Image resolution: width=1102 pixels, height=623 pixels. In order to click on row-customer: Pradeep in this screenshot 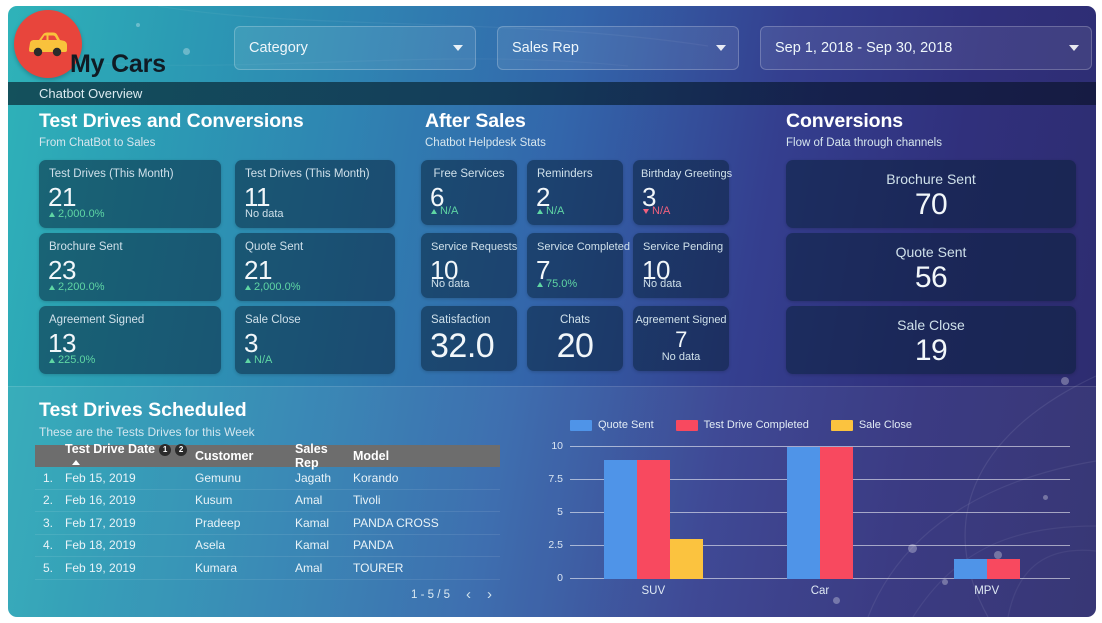, I will do `click(218, 522)`.